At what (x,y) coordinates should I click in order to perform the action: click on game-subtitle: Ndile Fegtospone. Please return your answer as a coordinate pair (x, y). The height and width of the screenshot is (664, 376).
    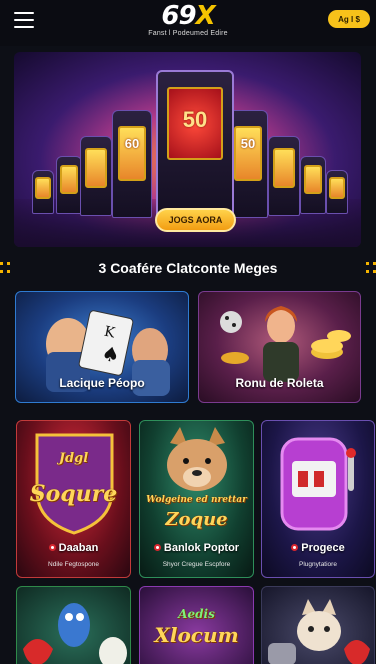
    Looking at the image, I should click on (73, 564).